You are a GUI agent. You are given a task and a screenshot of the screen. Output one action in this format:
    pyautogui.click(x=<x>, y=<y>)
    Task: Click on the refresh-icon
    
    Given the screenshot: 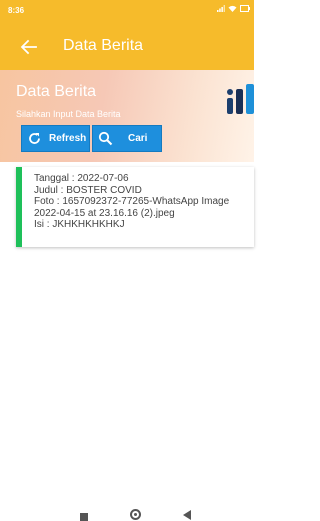 What is the action you would take?
    pyautogui.click(x=34, y=138)
    